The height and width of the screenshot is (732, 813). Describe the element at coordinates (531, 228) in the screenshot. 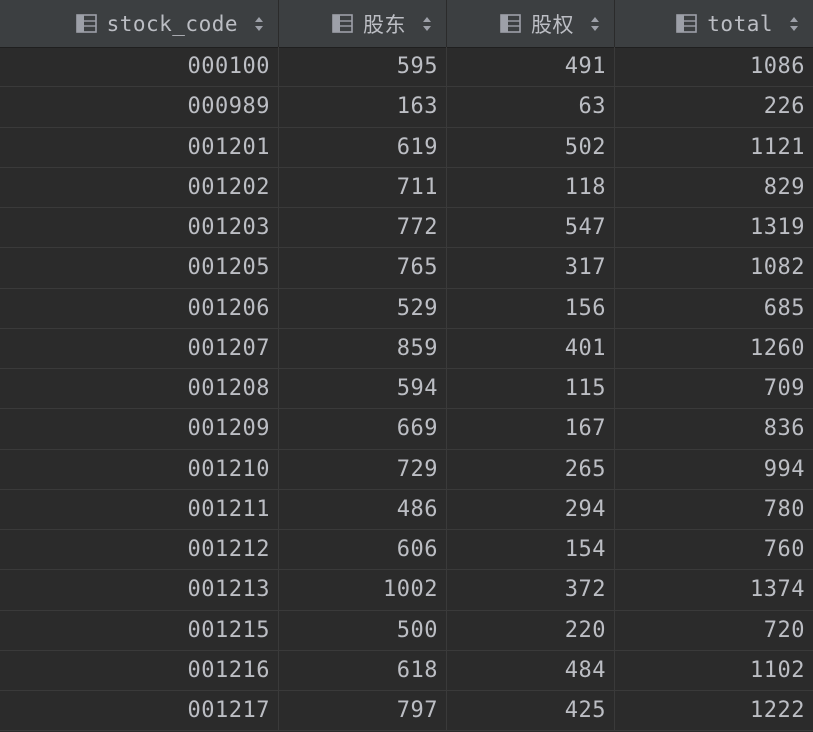

I see `cell-equity: 547` at that location.